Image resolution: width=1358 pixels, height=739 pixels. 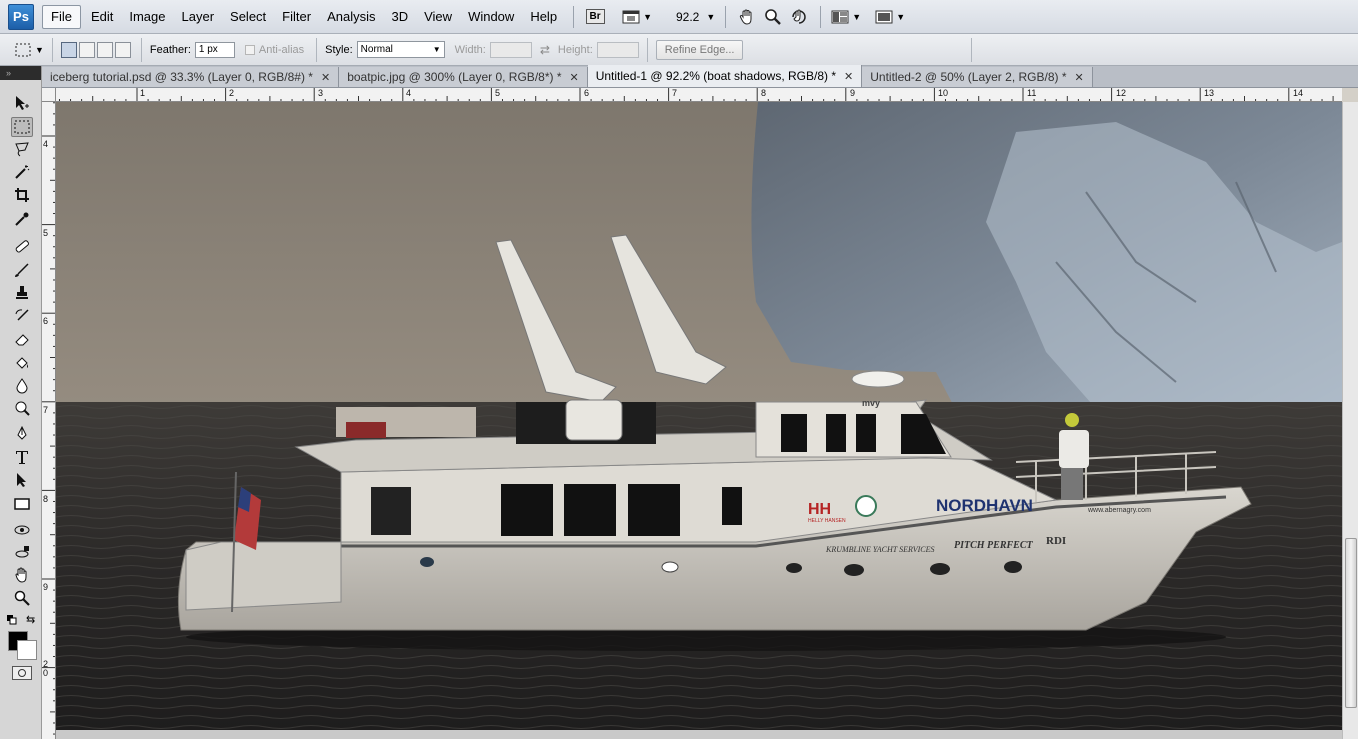 What do you see at coordinates (400, 49) in the screenshot?
I see `style-select: Normal ▼` at bounding box center [400, 49].